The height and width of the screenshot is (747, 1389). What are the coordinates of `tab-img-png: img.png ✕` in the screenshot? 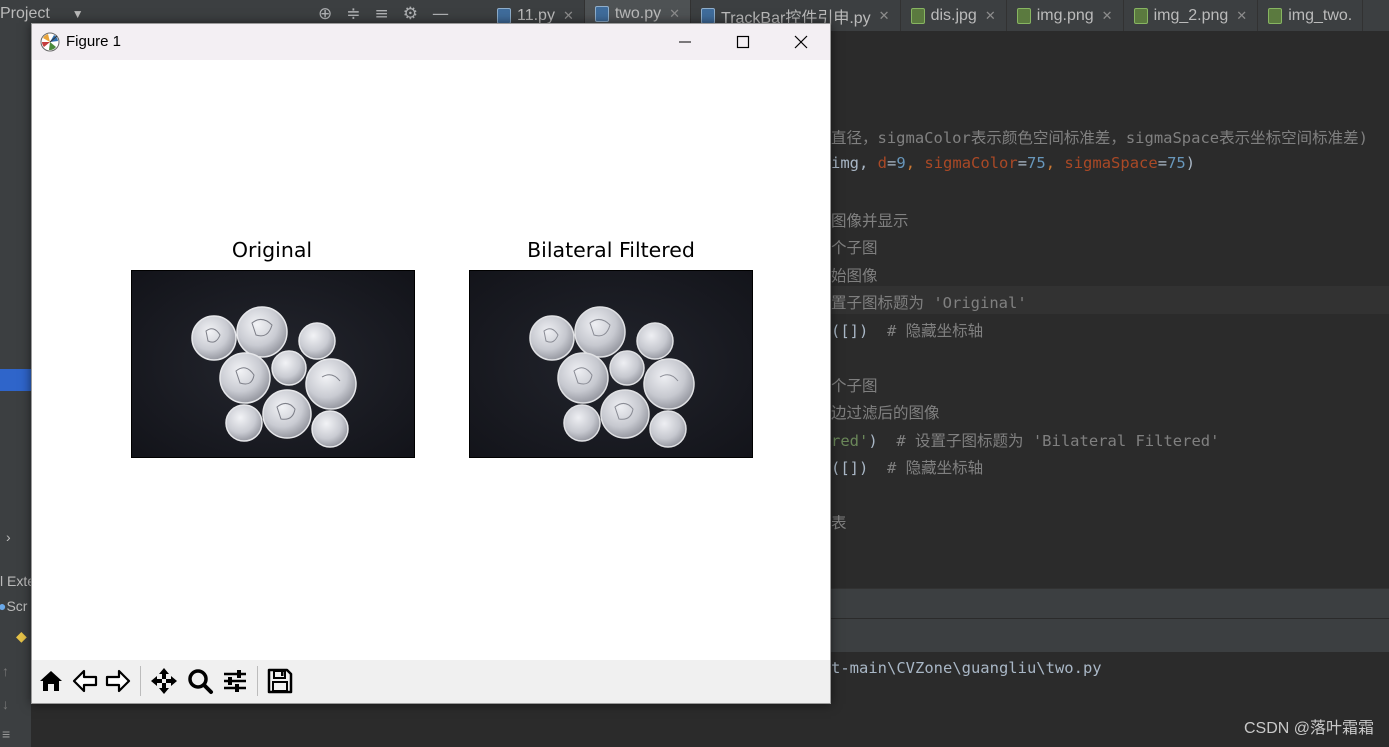 It's located at (1065, 15).